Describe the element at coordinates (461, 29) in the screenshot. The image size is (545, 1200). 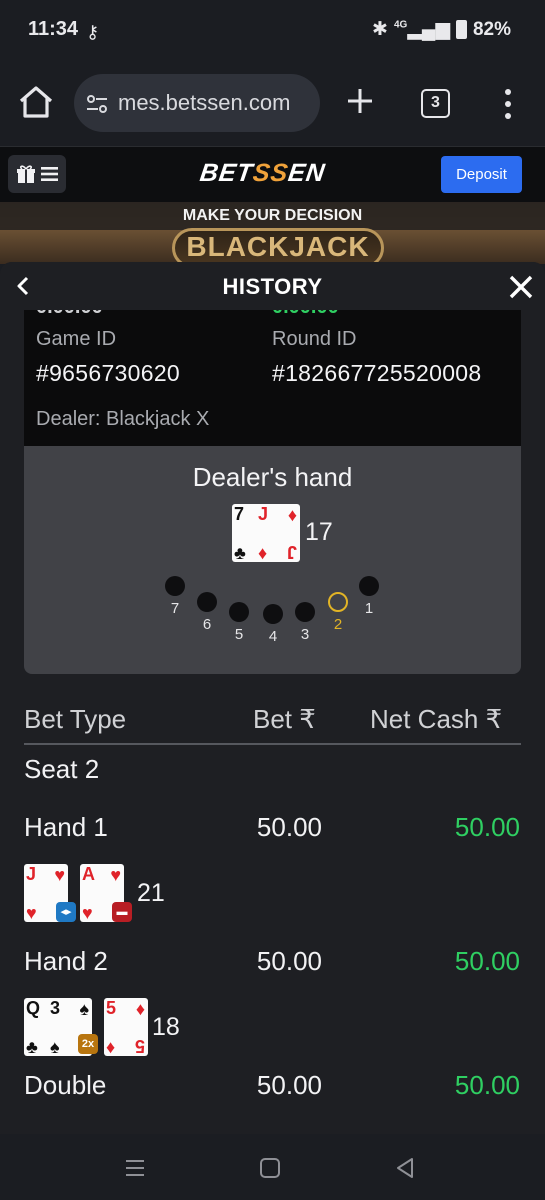
I see `battery-icon` at that location.